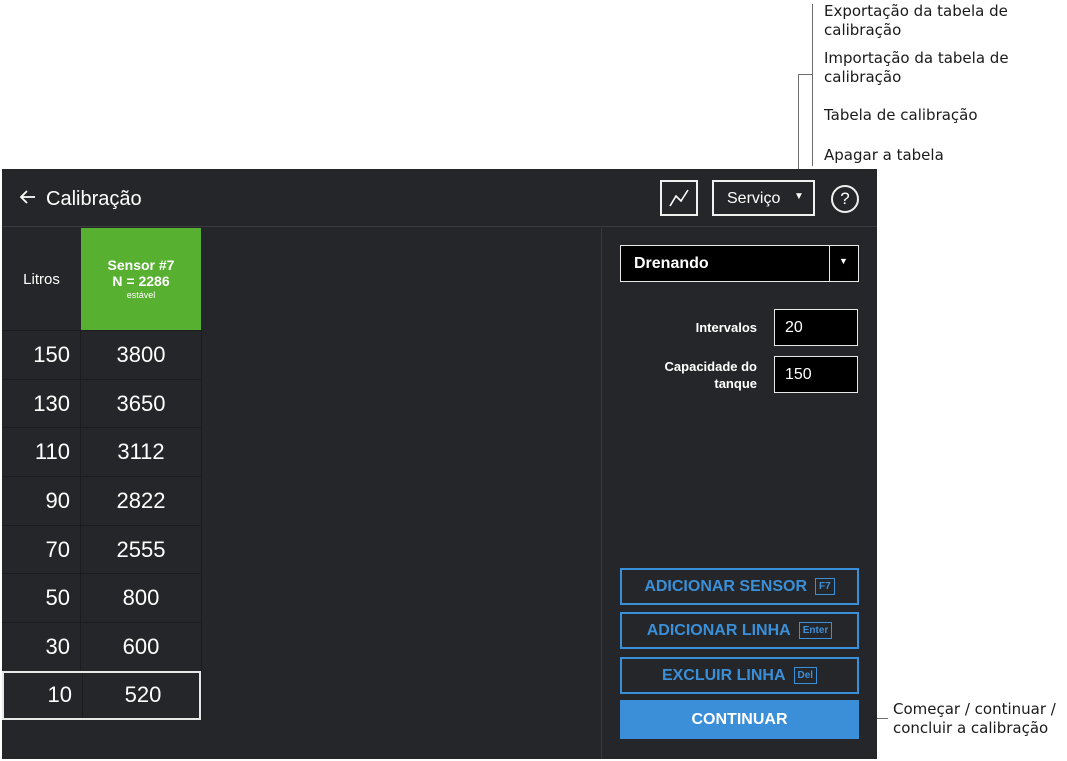  Describe the element at coordinates (439, 198) in the screenshot. I see `header-bar: Calibração Serviço ▼ ?` at that location.